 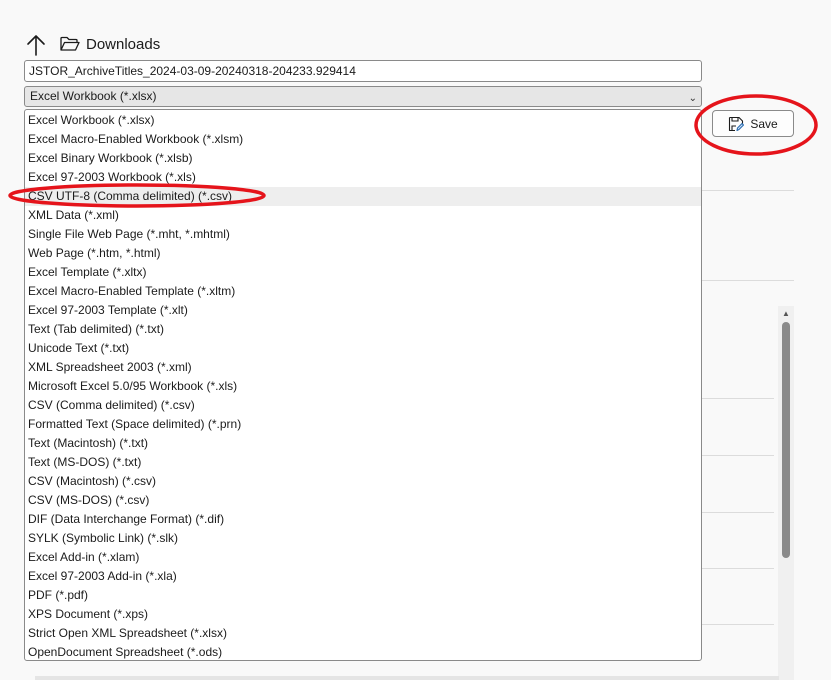 I want to click on dropdown-option: Text (Tab delimited) (*.txt), so click(x=363, y=329).